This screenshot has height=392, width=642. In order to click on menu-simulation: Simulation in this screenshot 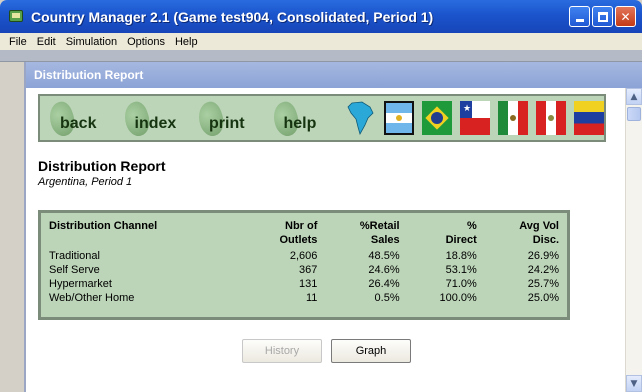, I will do `click(91, 42)`.